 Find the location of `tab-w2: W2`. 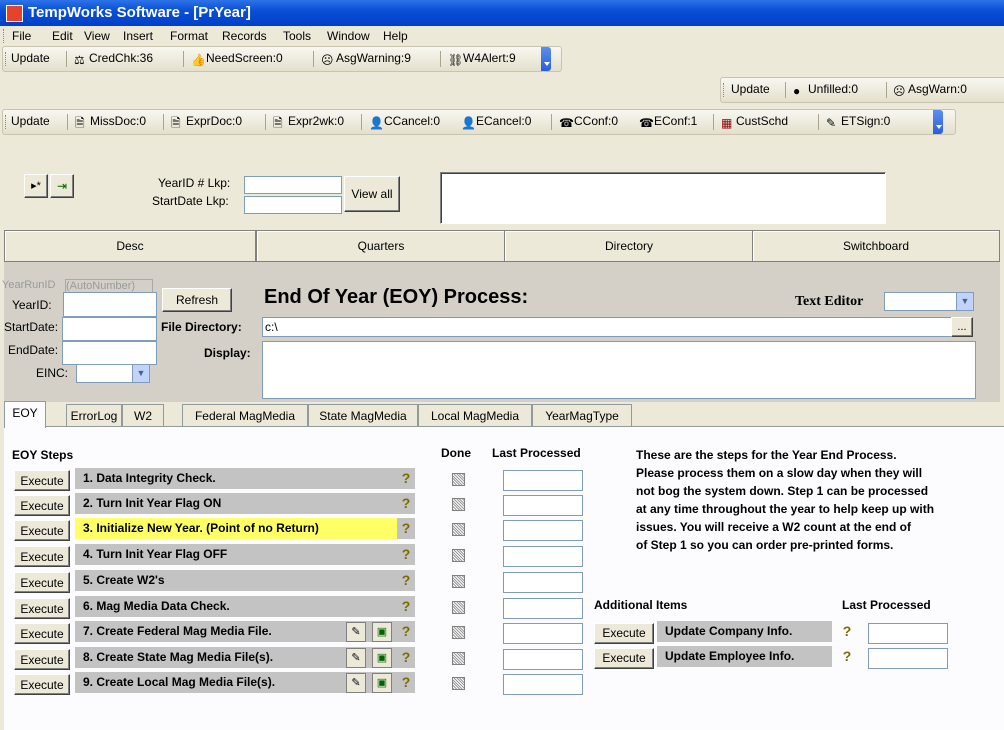

tab-w2: W2 is located at coordinates (143, 415).